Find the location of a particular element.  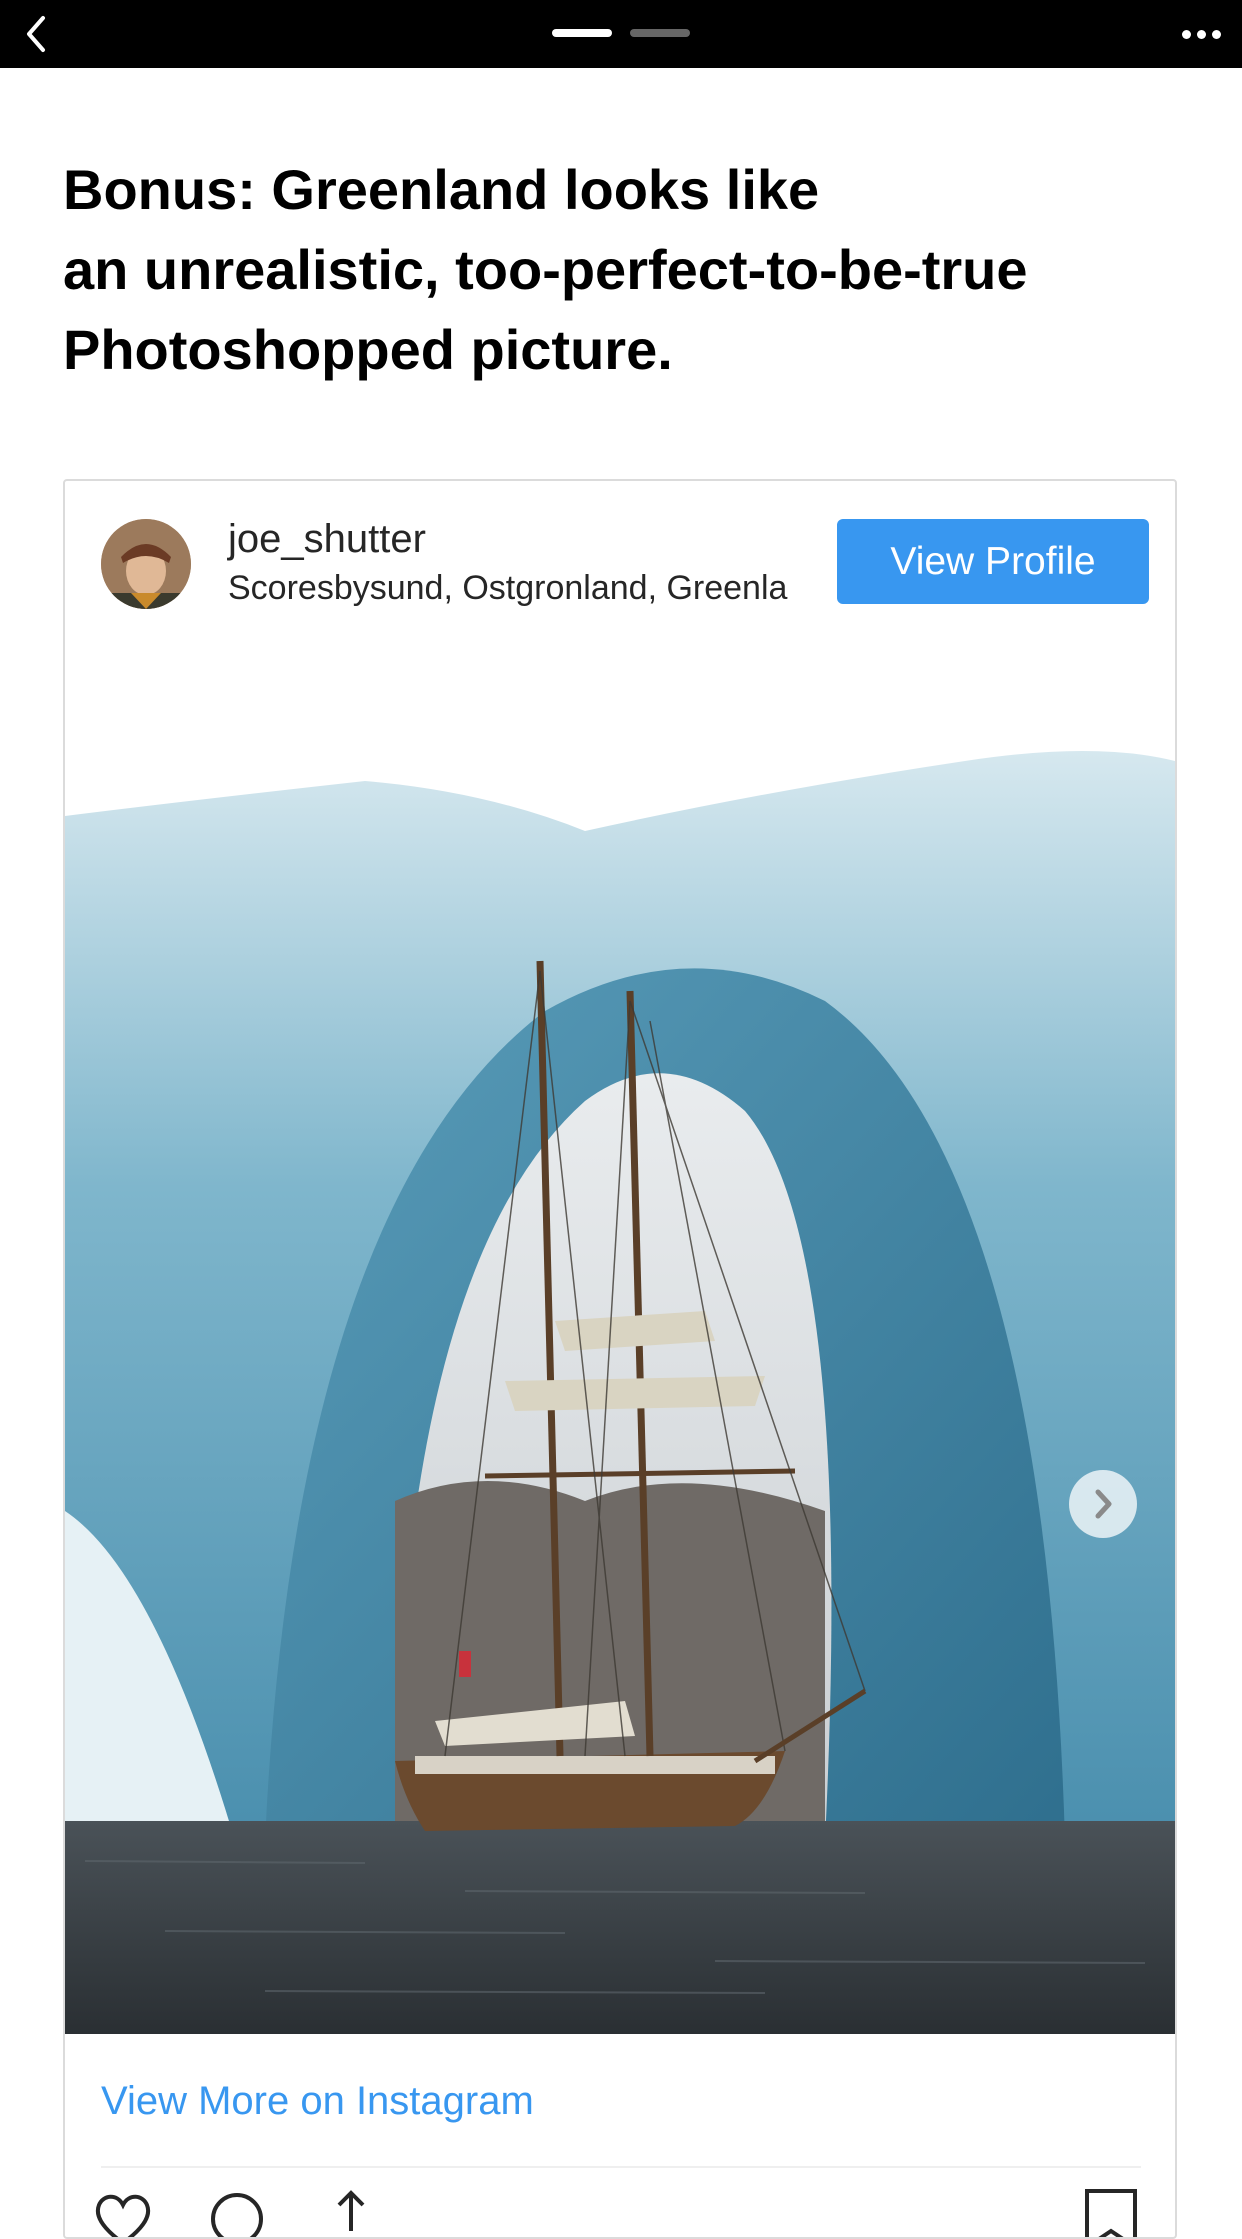

share-icon is located at coordinates (351, 2213).